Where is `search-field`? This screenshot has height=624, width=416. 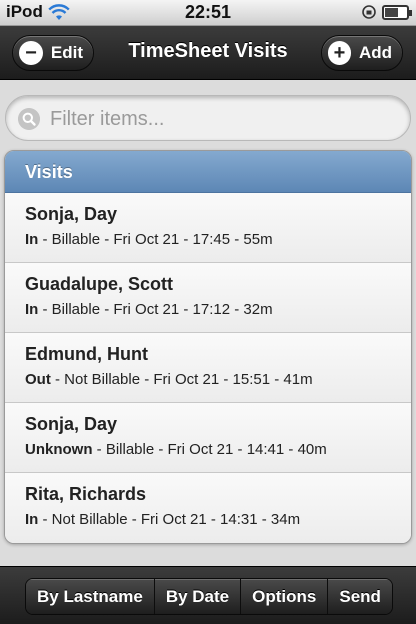 search-field is located at coordinates (208, 118).